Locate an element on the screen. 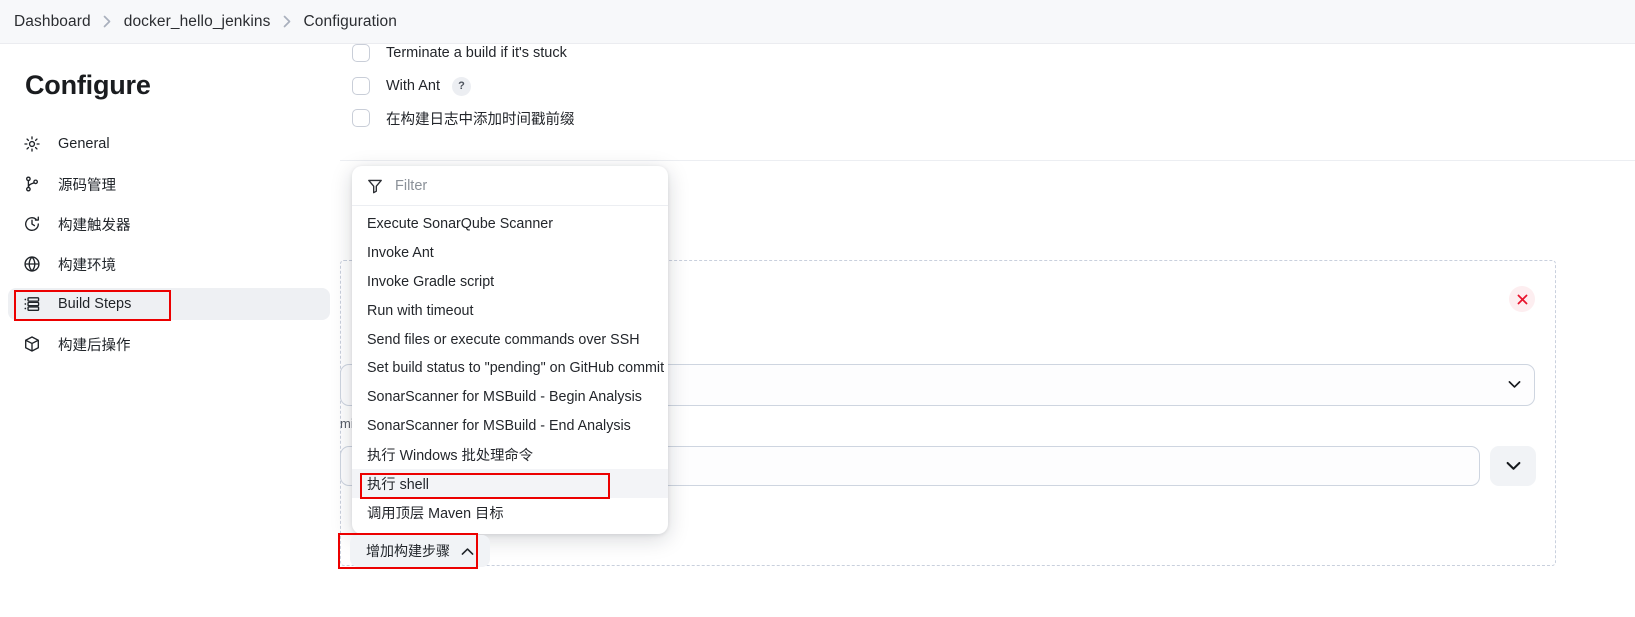  menu-item-execute-shell: 执行 shell is located at coordinates (510, 483).